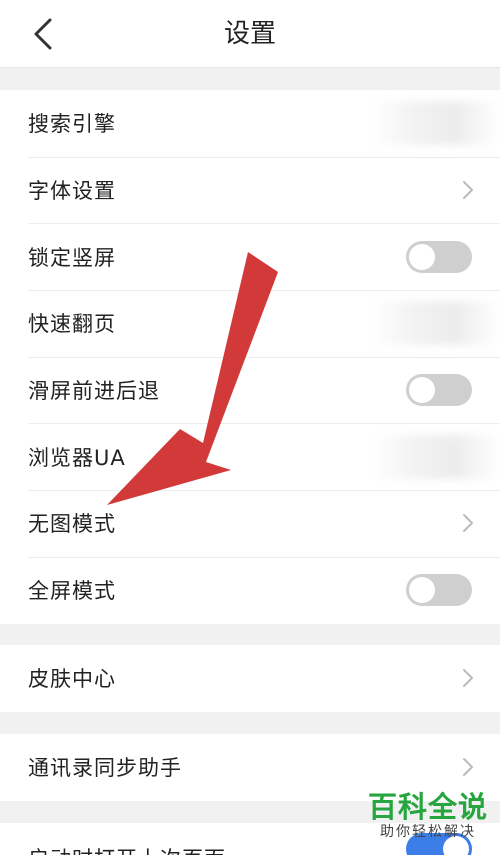  Describe the element at coordinates (127, 849) in the screenshot. I see `setting-label: 启动时打开上次页面` at that location.